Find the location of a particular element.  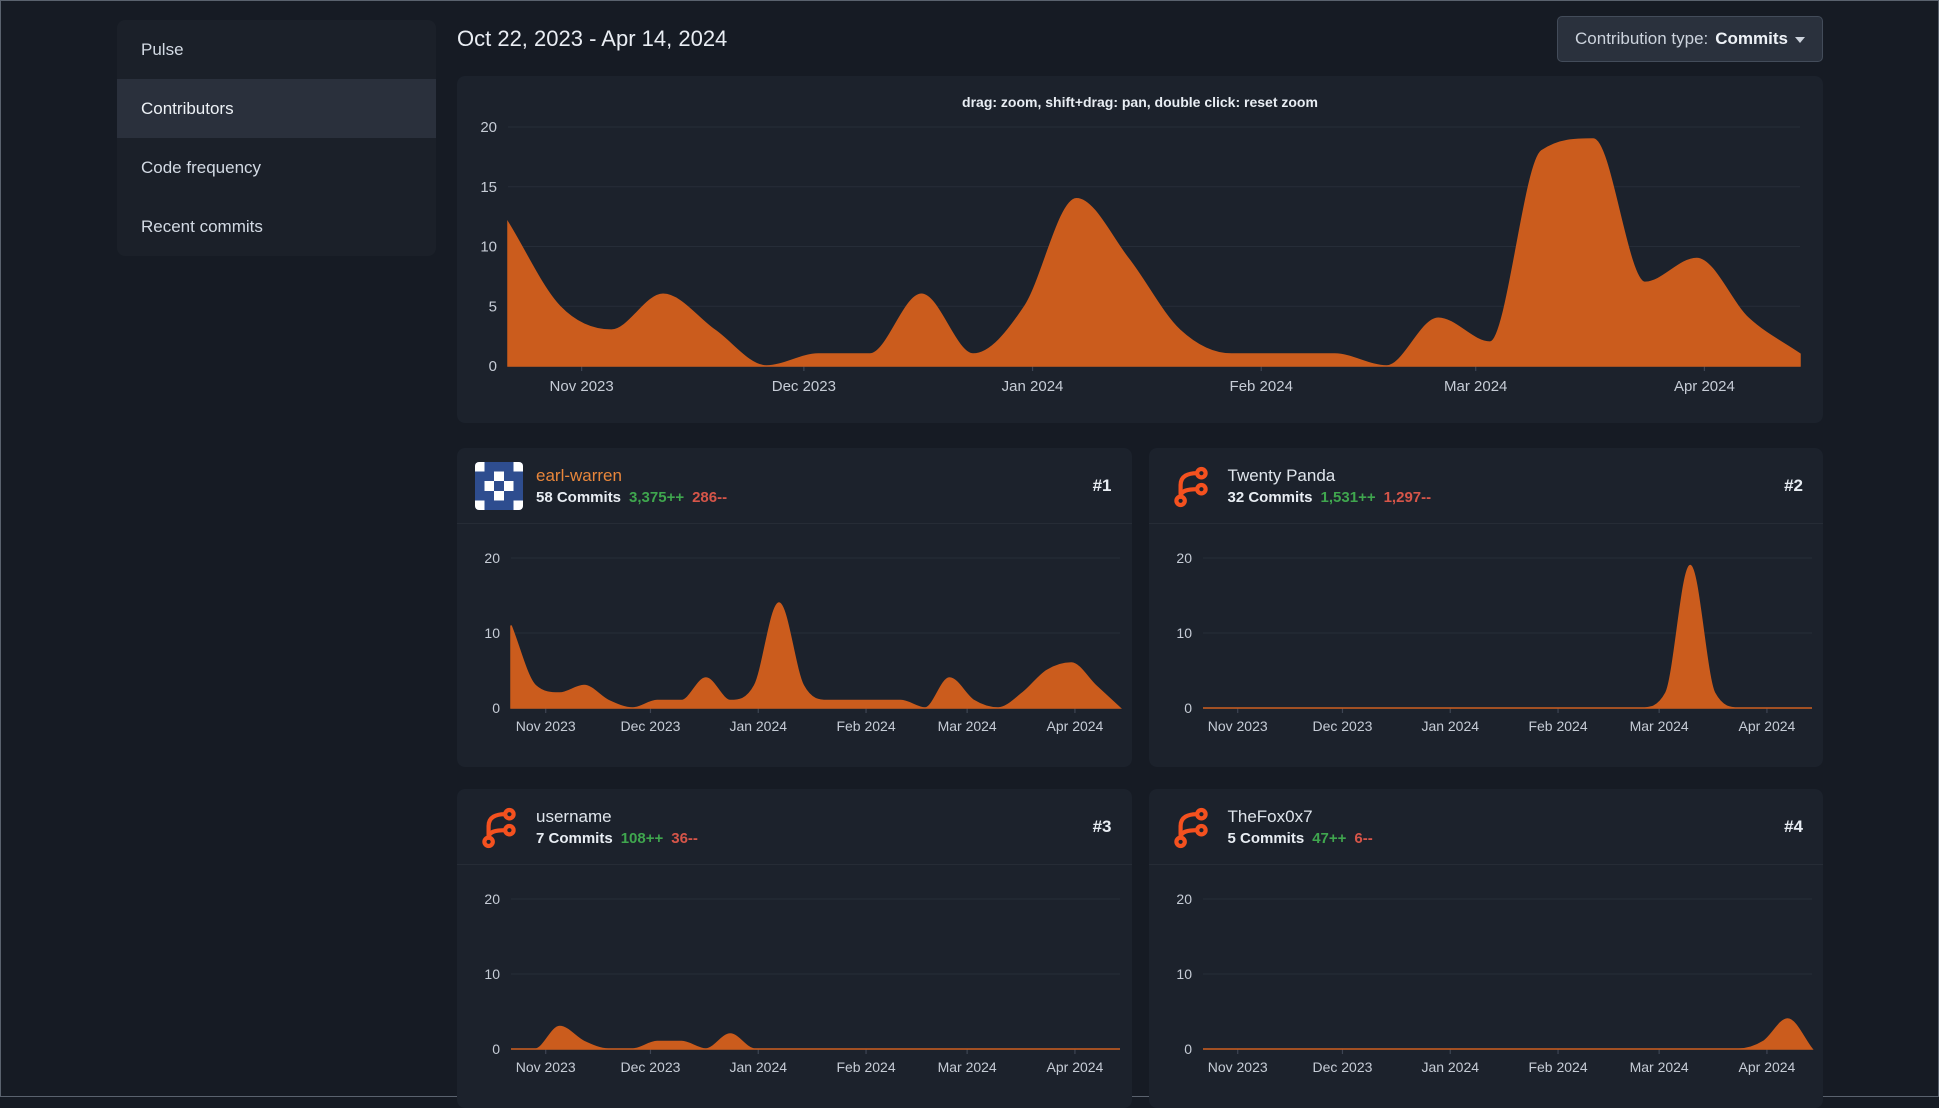

chevron-down-icon is located at coordinates (1800, 42).